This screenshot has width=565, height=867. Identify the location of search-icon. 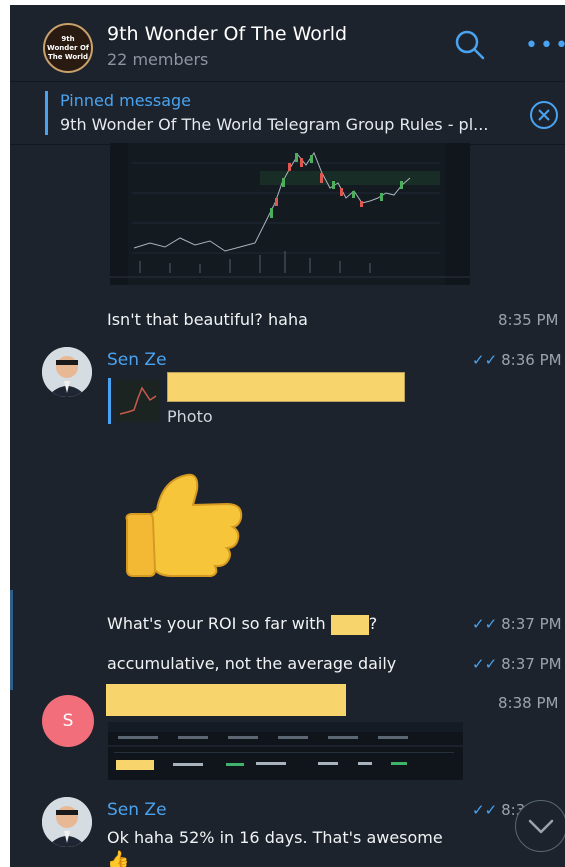
(470, 45).